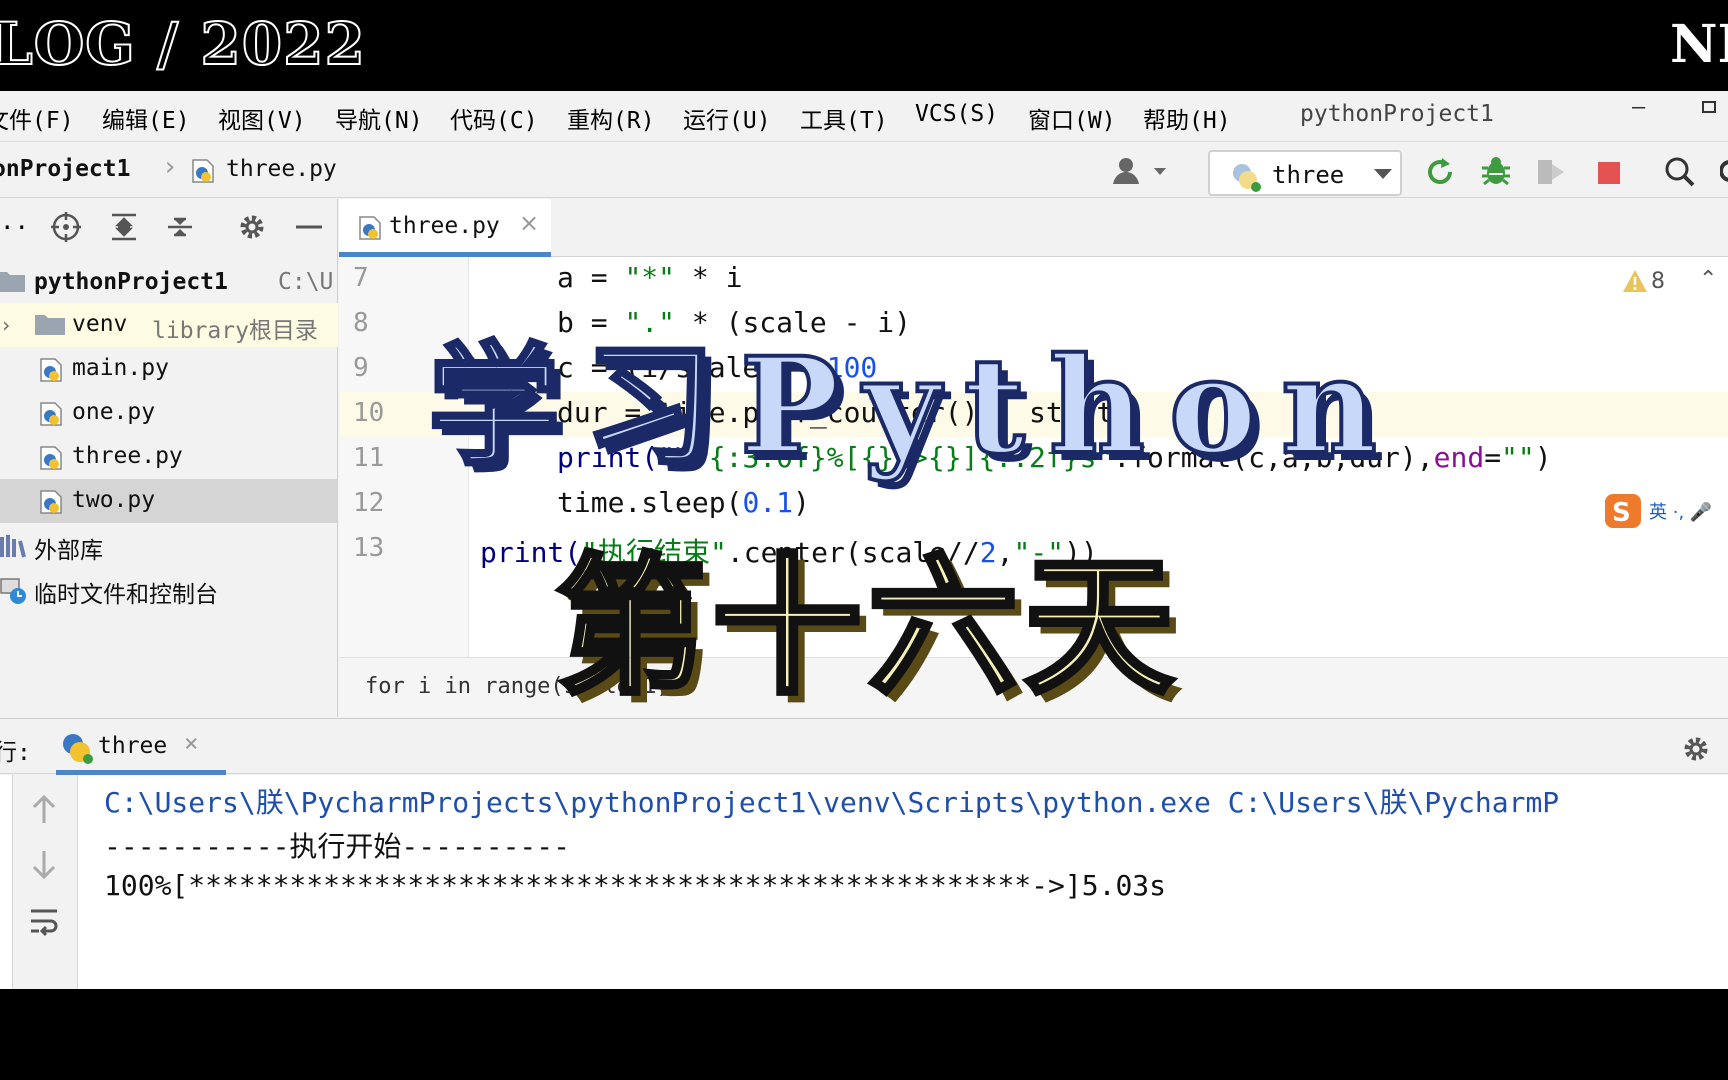 The width and height of the screenshot is (1728, 1080). What do you see at coordinates (379, 118) in the screenshot?
I see `menu-navigate: 导航(N)` at bounding box center [379, 118].